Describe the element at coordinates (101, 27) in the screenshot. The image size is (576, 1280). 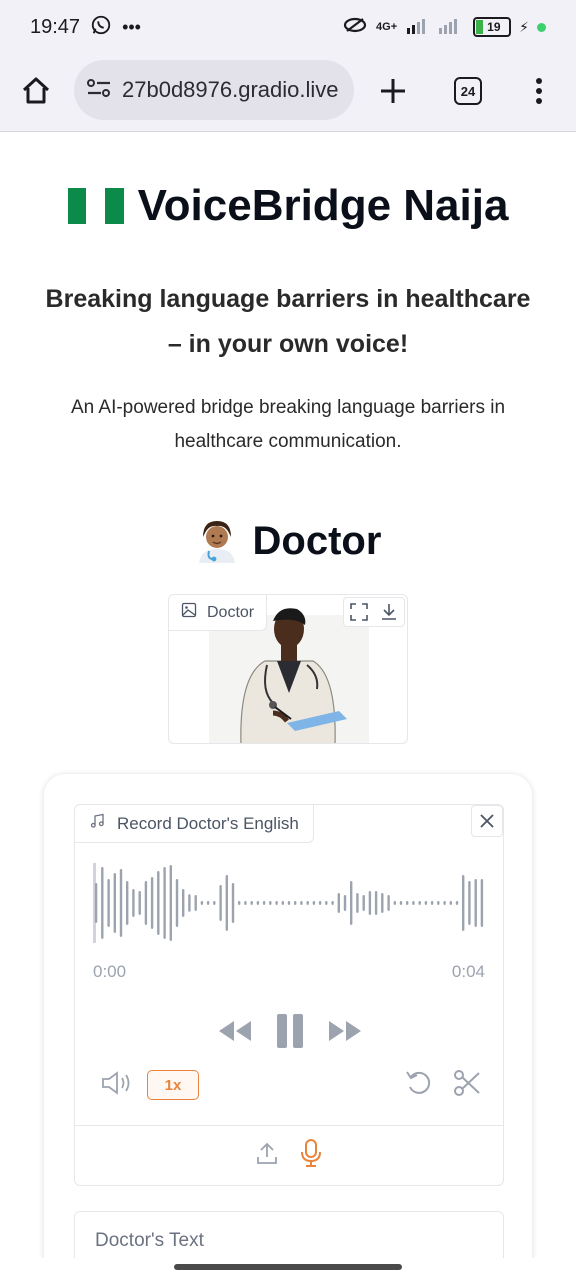
I see `whatsapp-icon` at that location.